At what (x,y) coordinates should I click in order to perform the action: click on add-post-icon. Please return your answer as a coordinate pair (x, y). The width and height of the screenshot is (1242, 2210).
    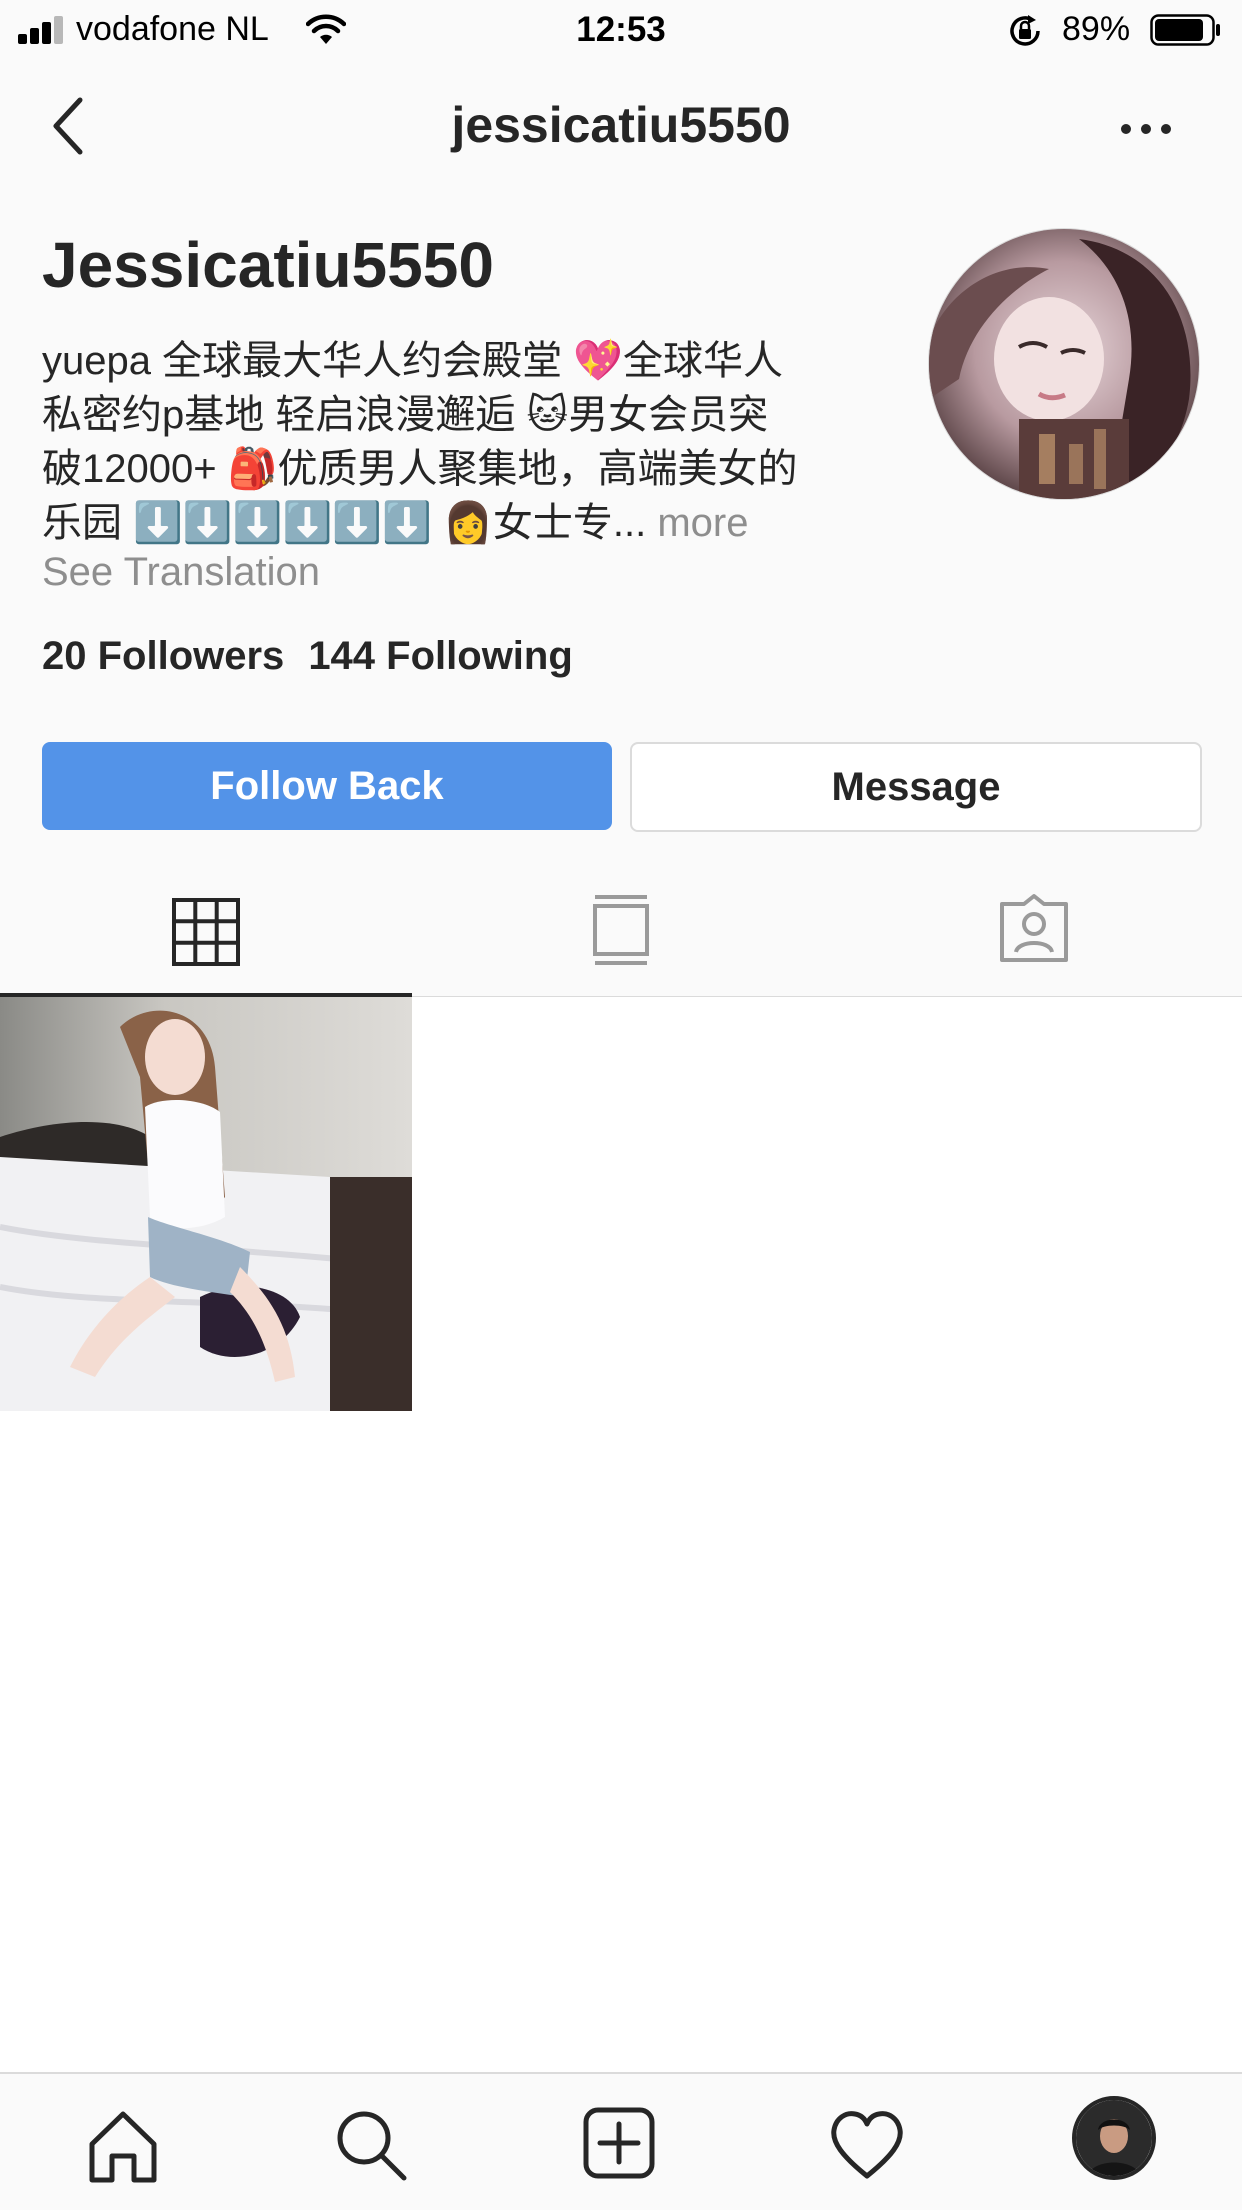
    Looking at the image, I should click on (619, 2145).